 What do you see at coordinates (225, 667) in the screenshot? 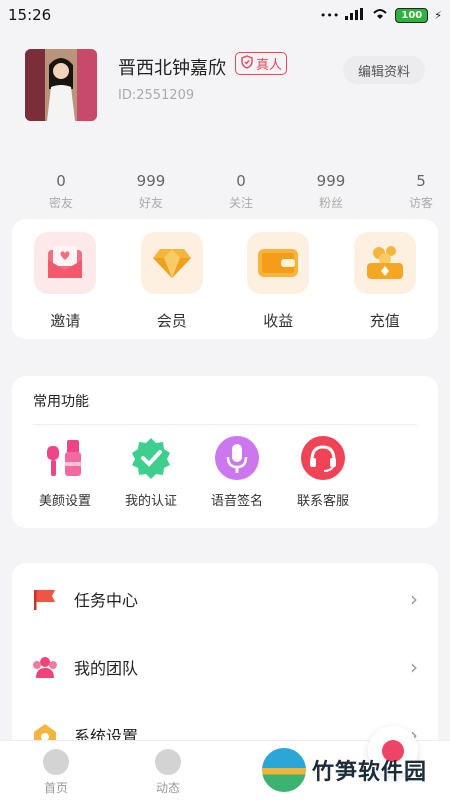
I see `list-item-my-team: 我的团队 ›` at bounding box center [225, 667].